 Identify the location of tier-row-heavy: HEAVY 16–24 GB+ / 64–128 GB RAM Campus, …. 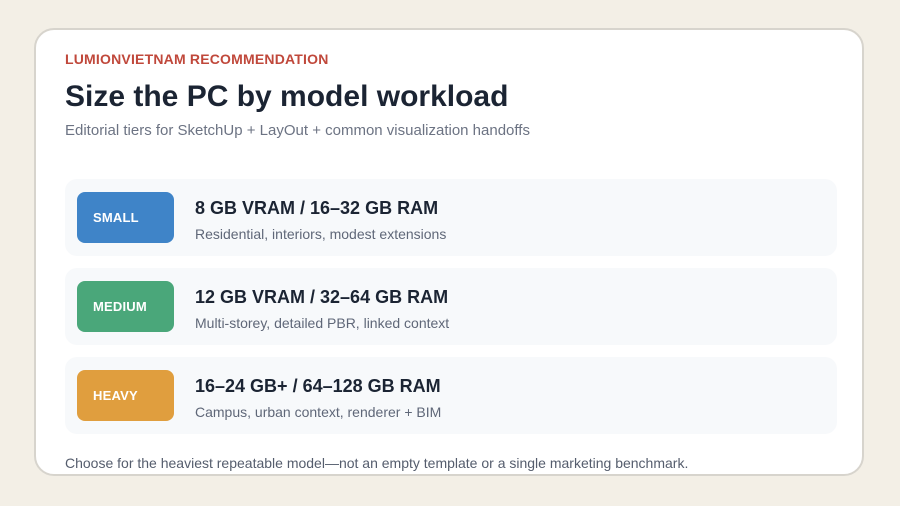
(451, 395).